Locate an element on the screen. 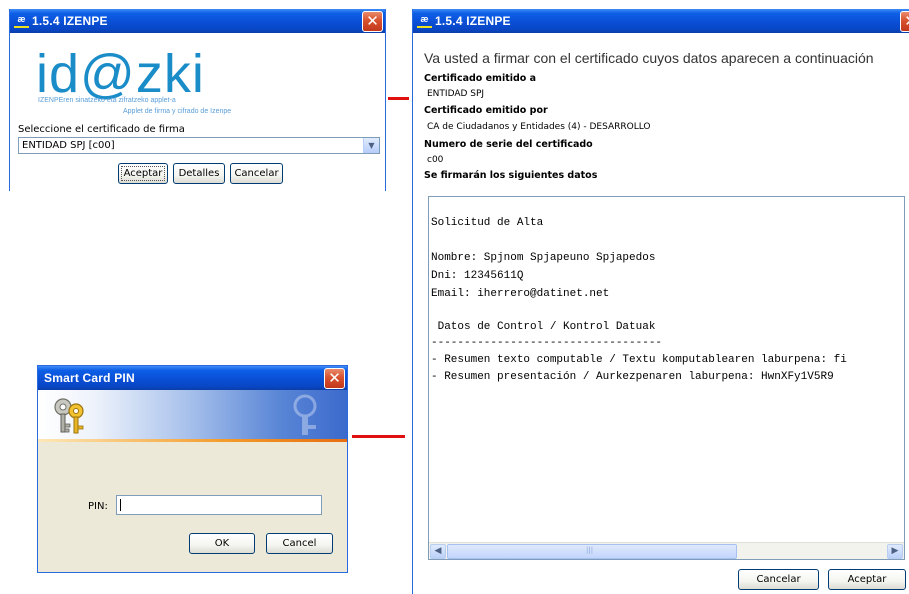 This screenshot has width=909, height=594. document-line: Dni: 12345611Q is located at coordinates (477, 276).